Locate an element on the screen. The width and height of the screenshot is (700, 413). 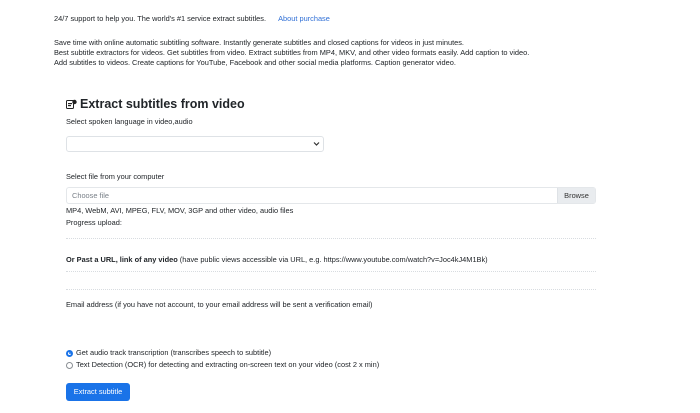
form-title: Extract subtitles from video is located at coordinates (155, 104).